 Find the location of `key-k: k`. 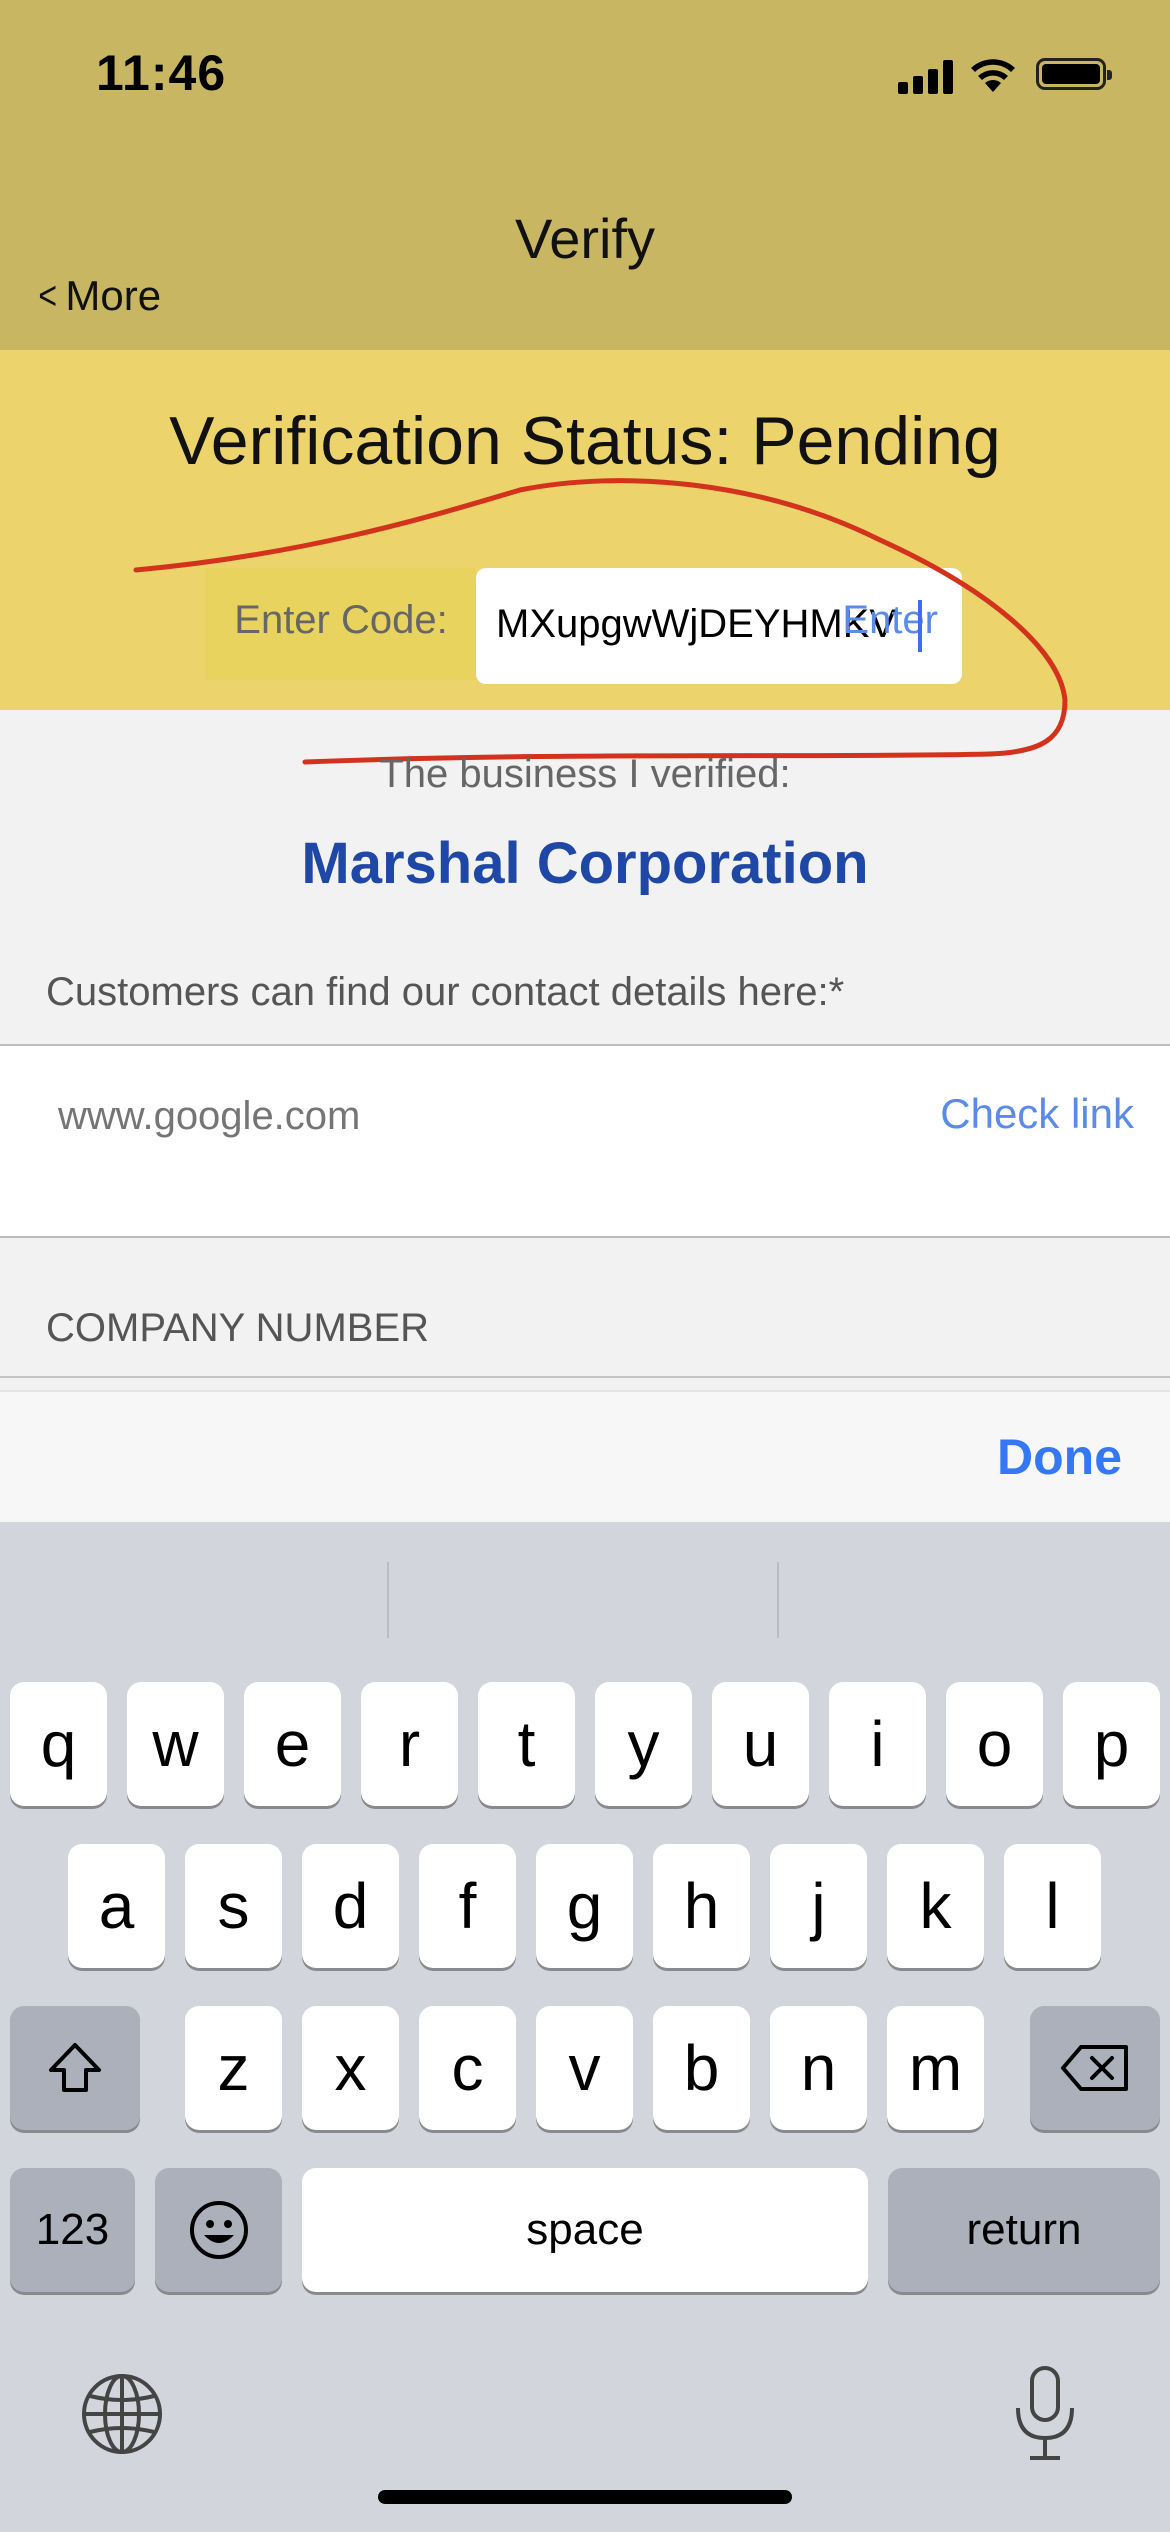

key-k: k is located at coordinates (935, 1906).